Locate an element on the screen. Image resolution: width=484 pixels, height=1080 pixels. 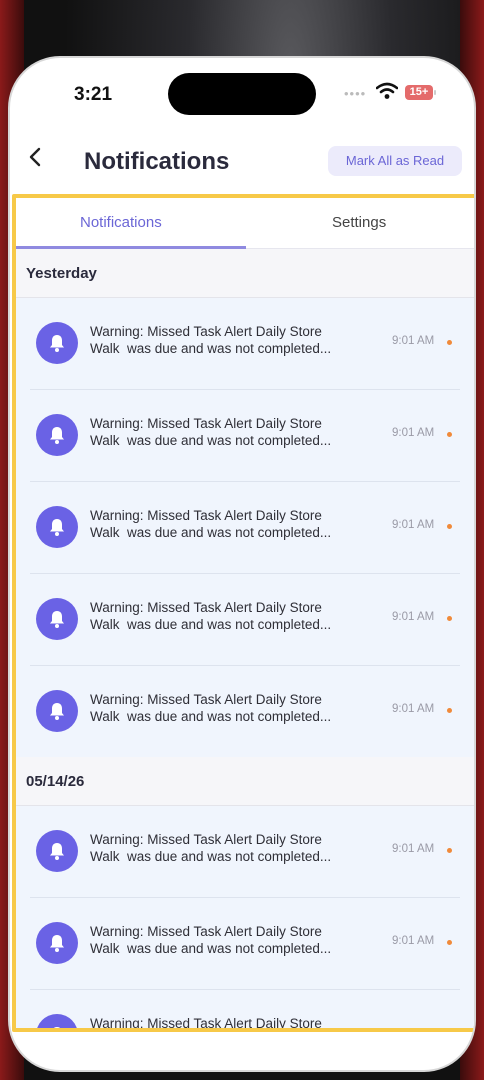
signal-icon: •••• is located at coordinates (355, 93).